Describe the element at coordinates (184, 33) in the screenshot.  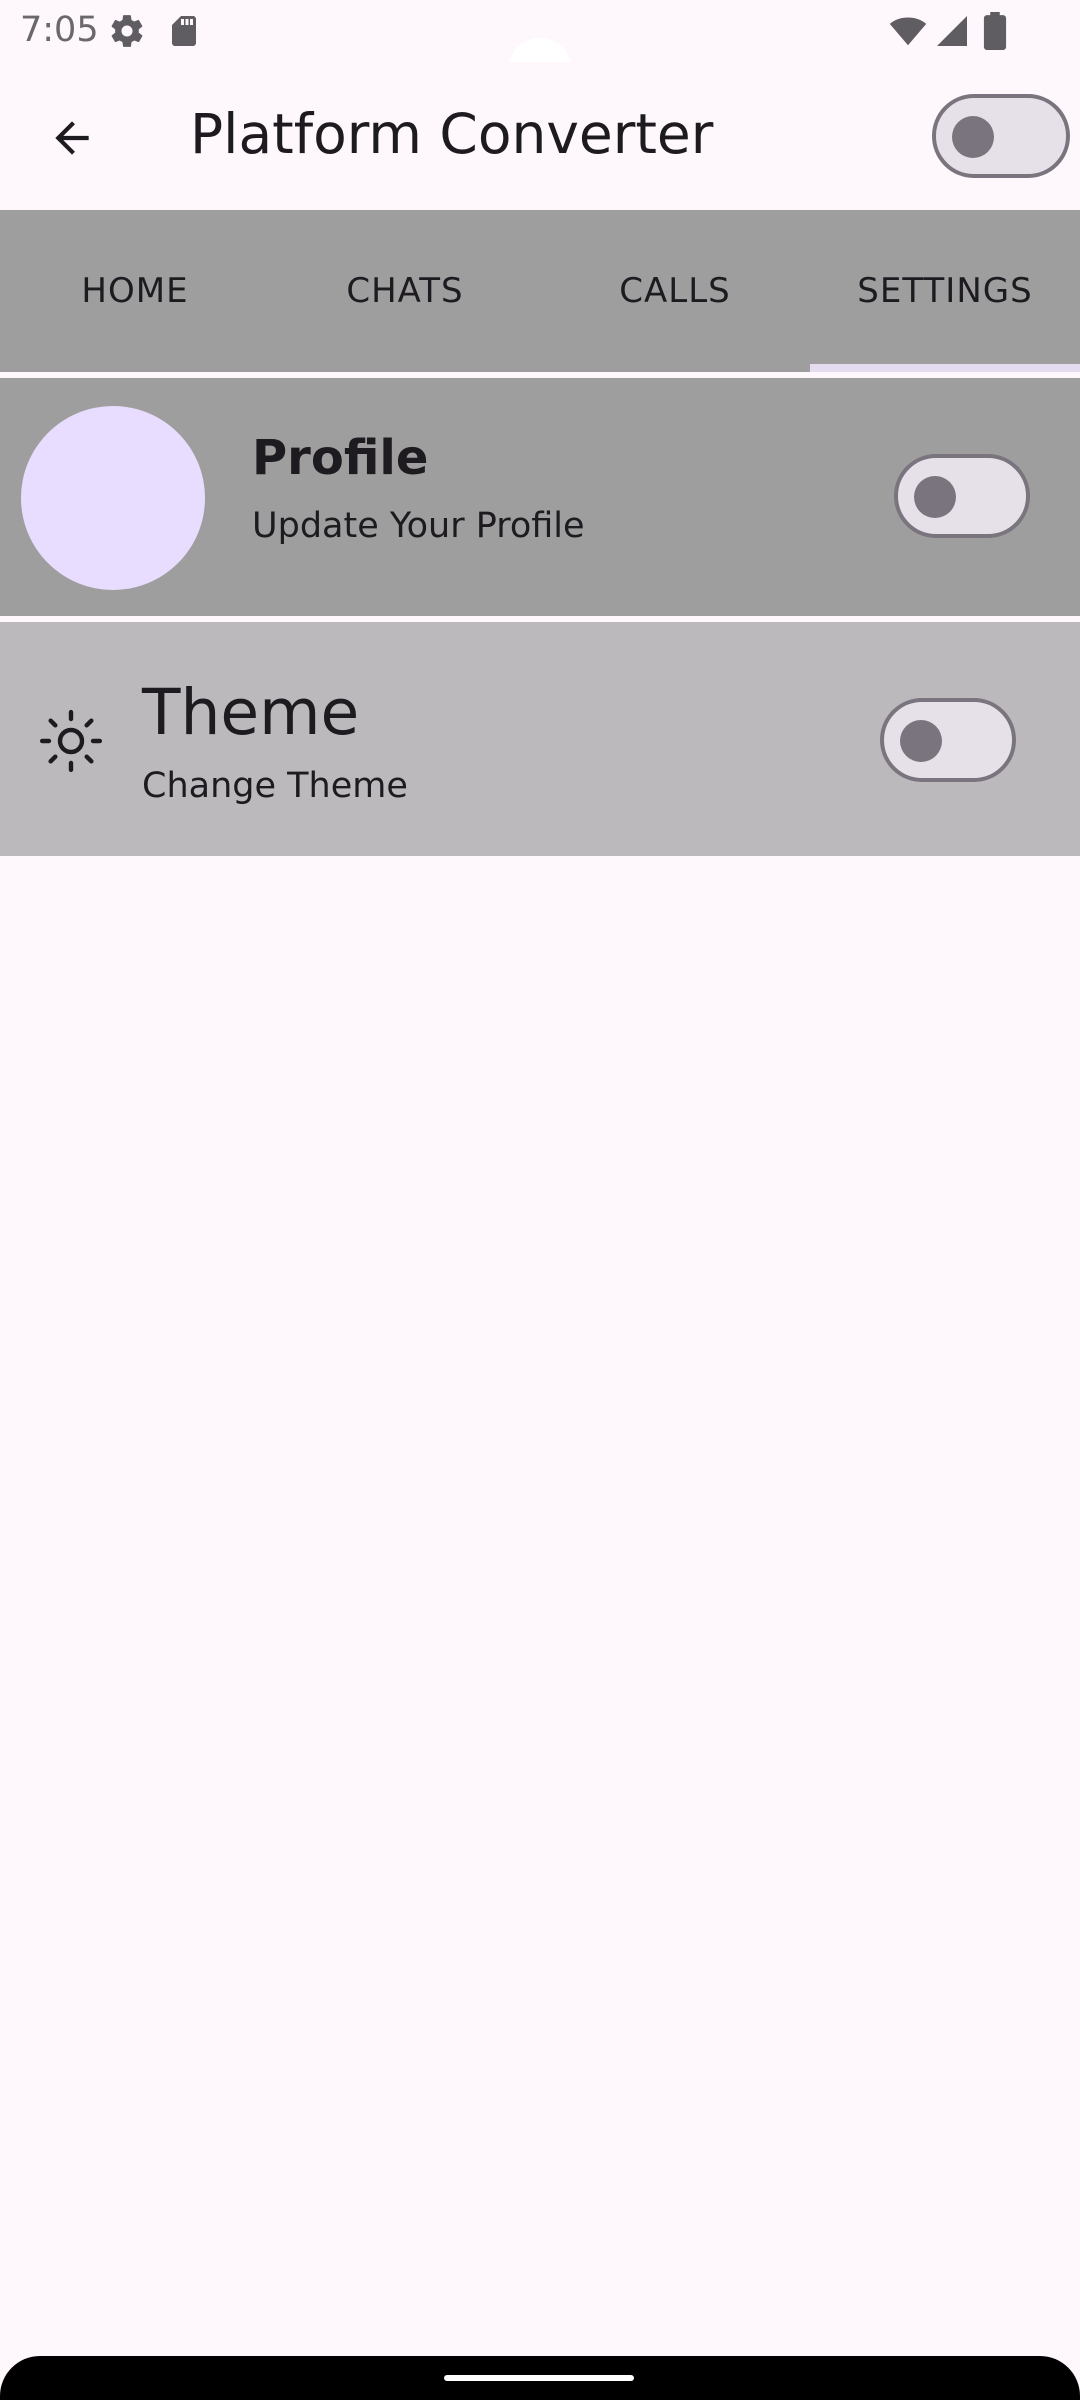
I see `sd-card-icon` at that location.